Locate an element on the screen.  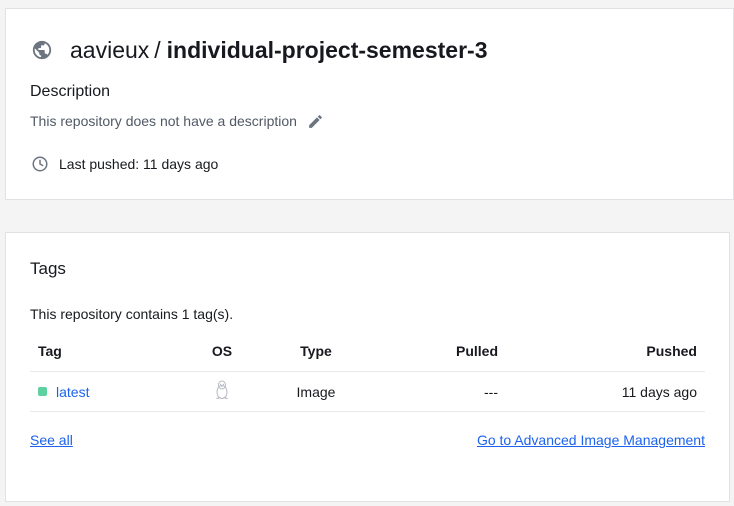
see-all-link: See all is located at coordinates (51, 440).